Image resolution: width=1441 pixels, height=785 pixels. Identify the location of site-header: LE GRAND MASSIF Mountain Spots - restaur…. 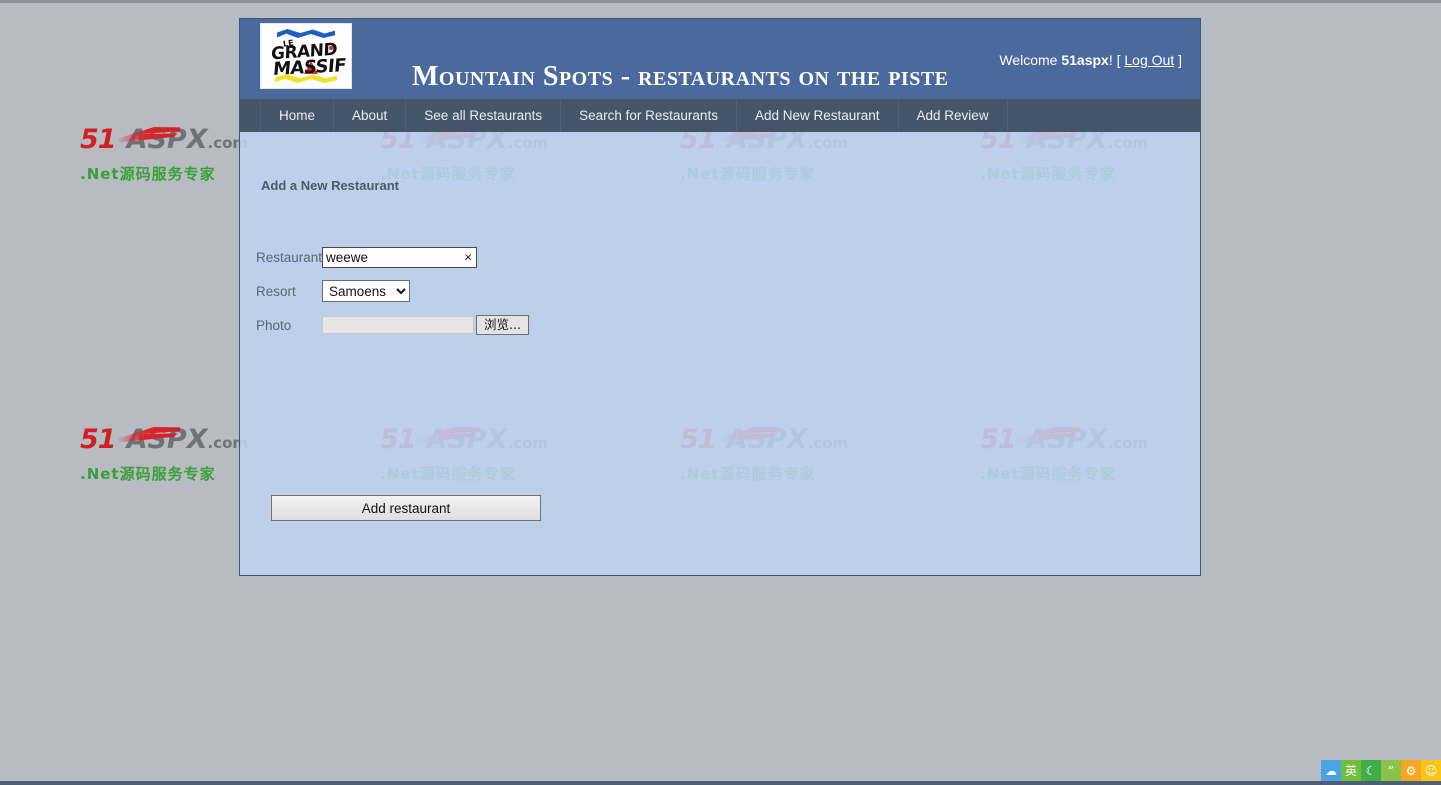
(720, 59).